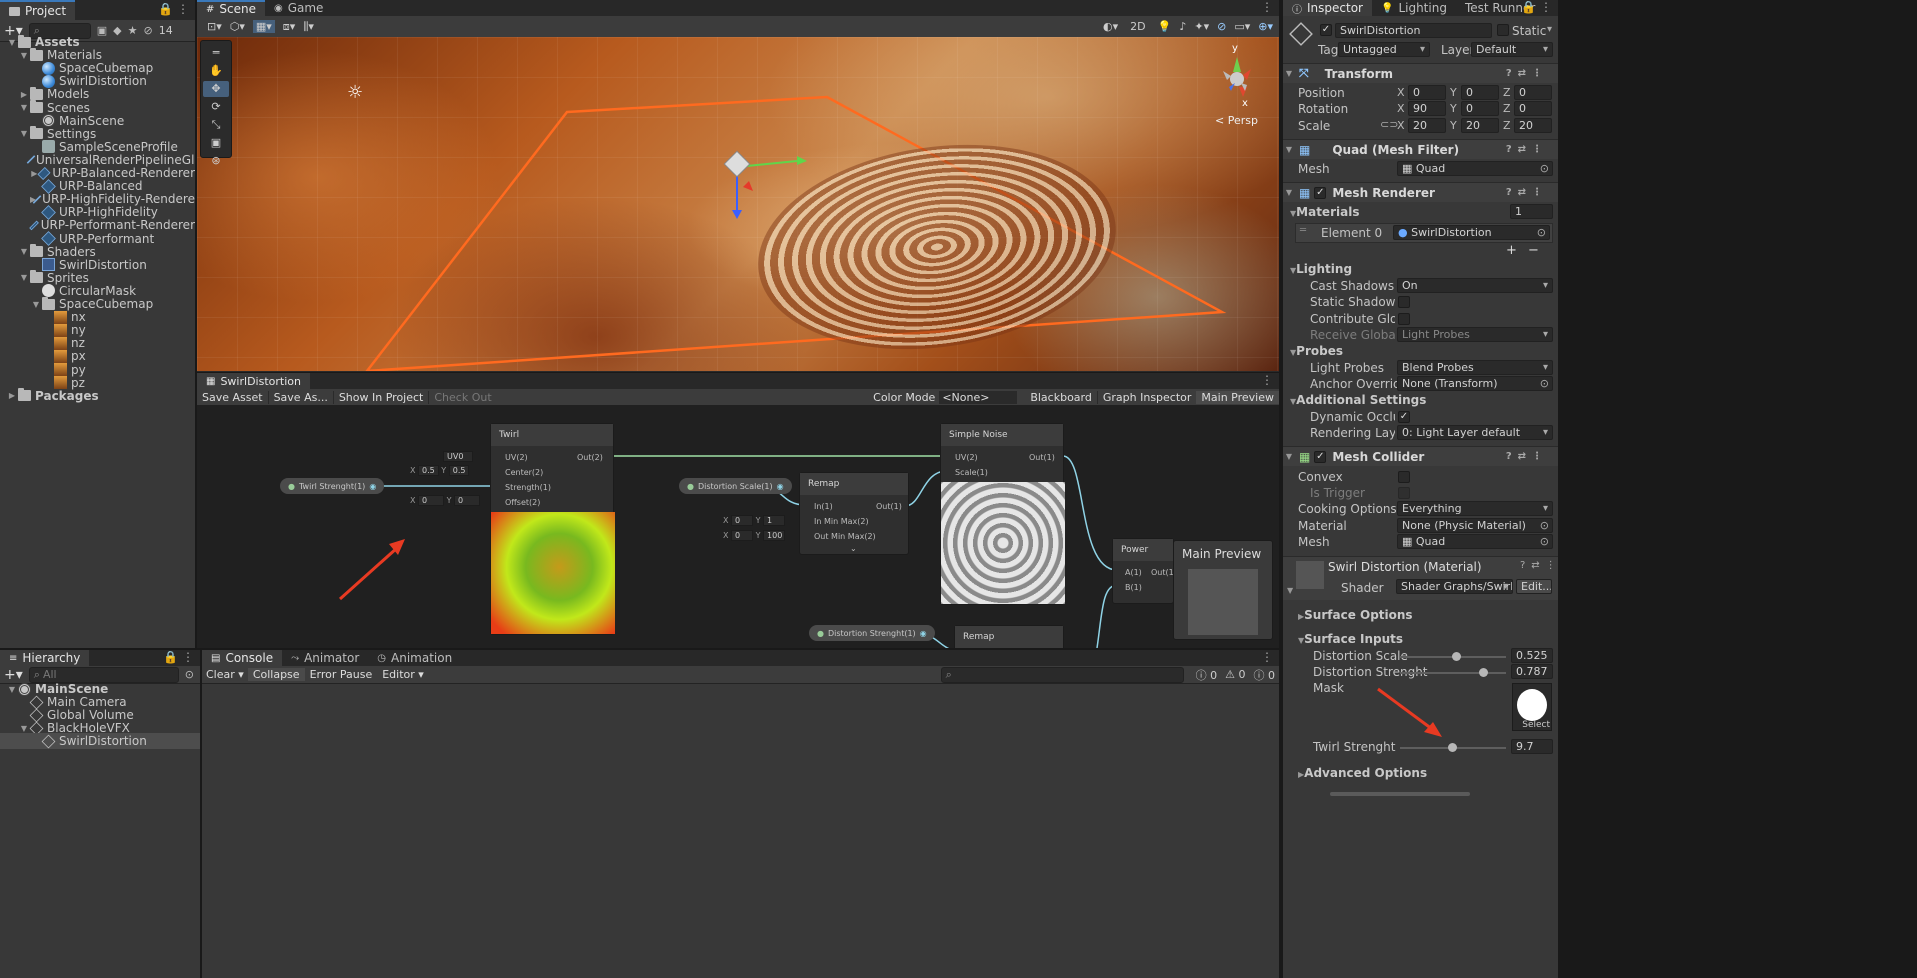 The image size is (1917, 978). Describe the element at coordinates (1483, 672) in the screenshot. I see `distortion-strength-knob` at that location.